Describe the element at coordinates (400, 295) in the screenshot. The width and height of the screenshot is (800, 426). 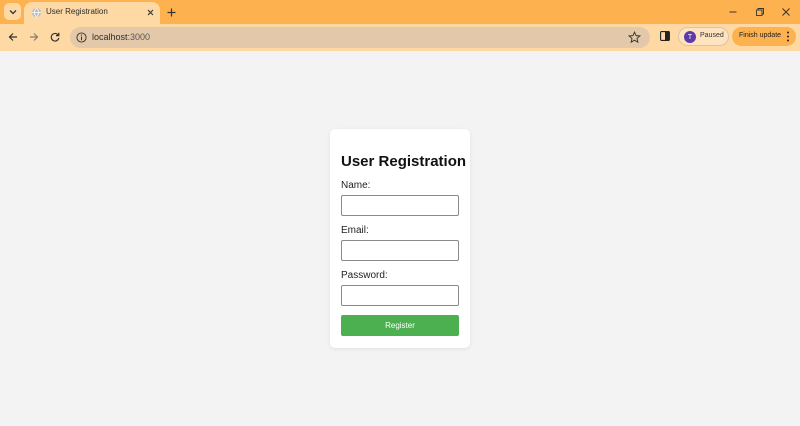
I see `password-input` at that location.